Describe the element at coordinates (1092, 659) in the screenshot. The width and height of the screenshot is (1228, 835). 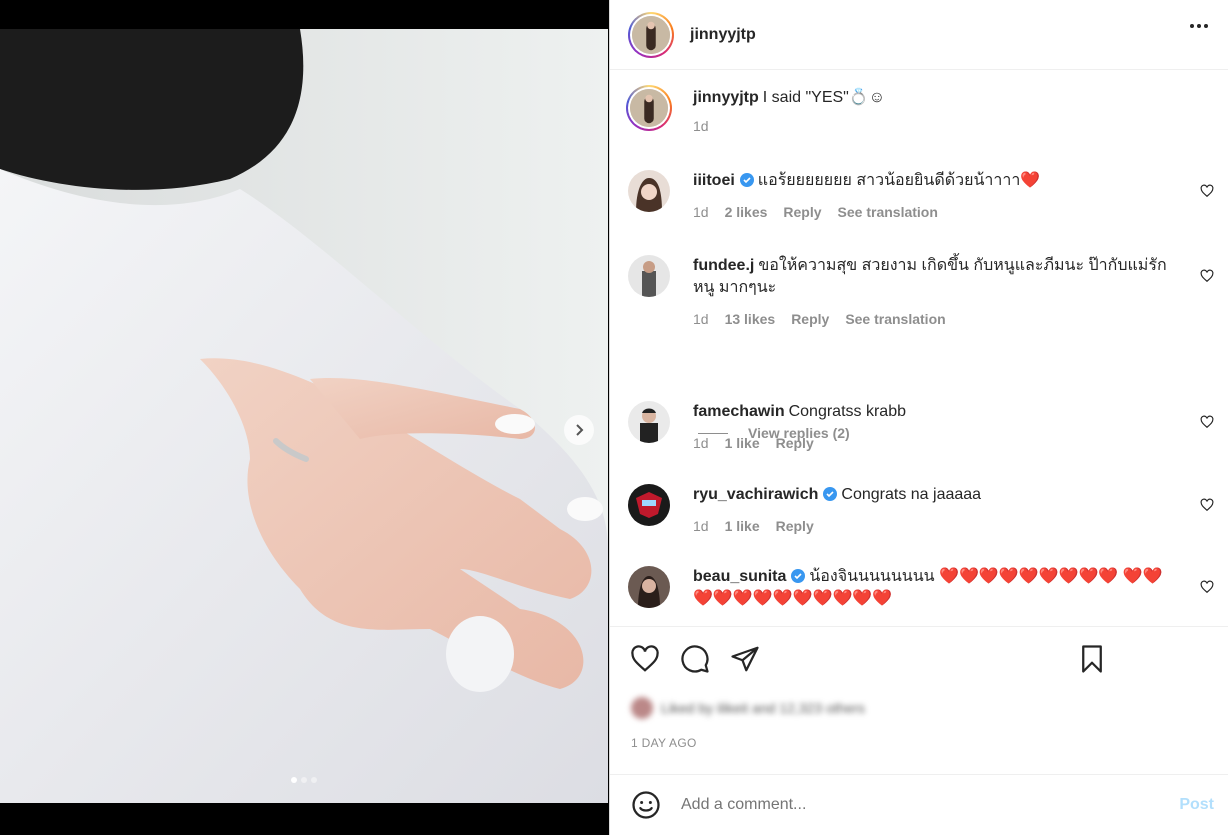
I see `bookmark-icon` at that location.